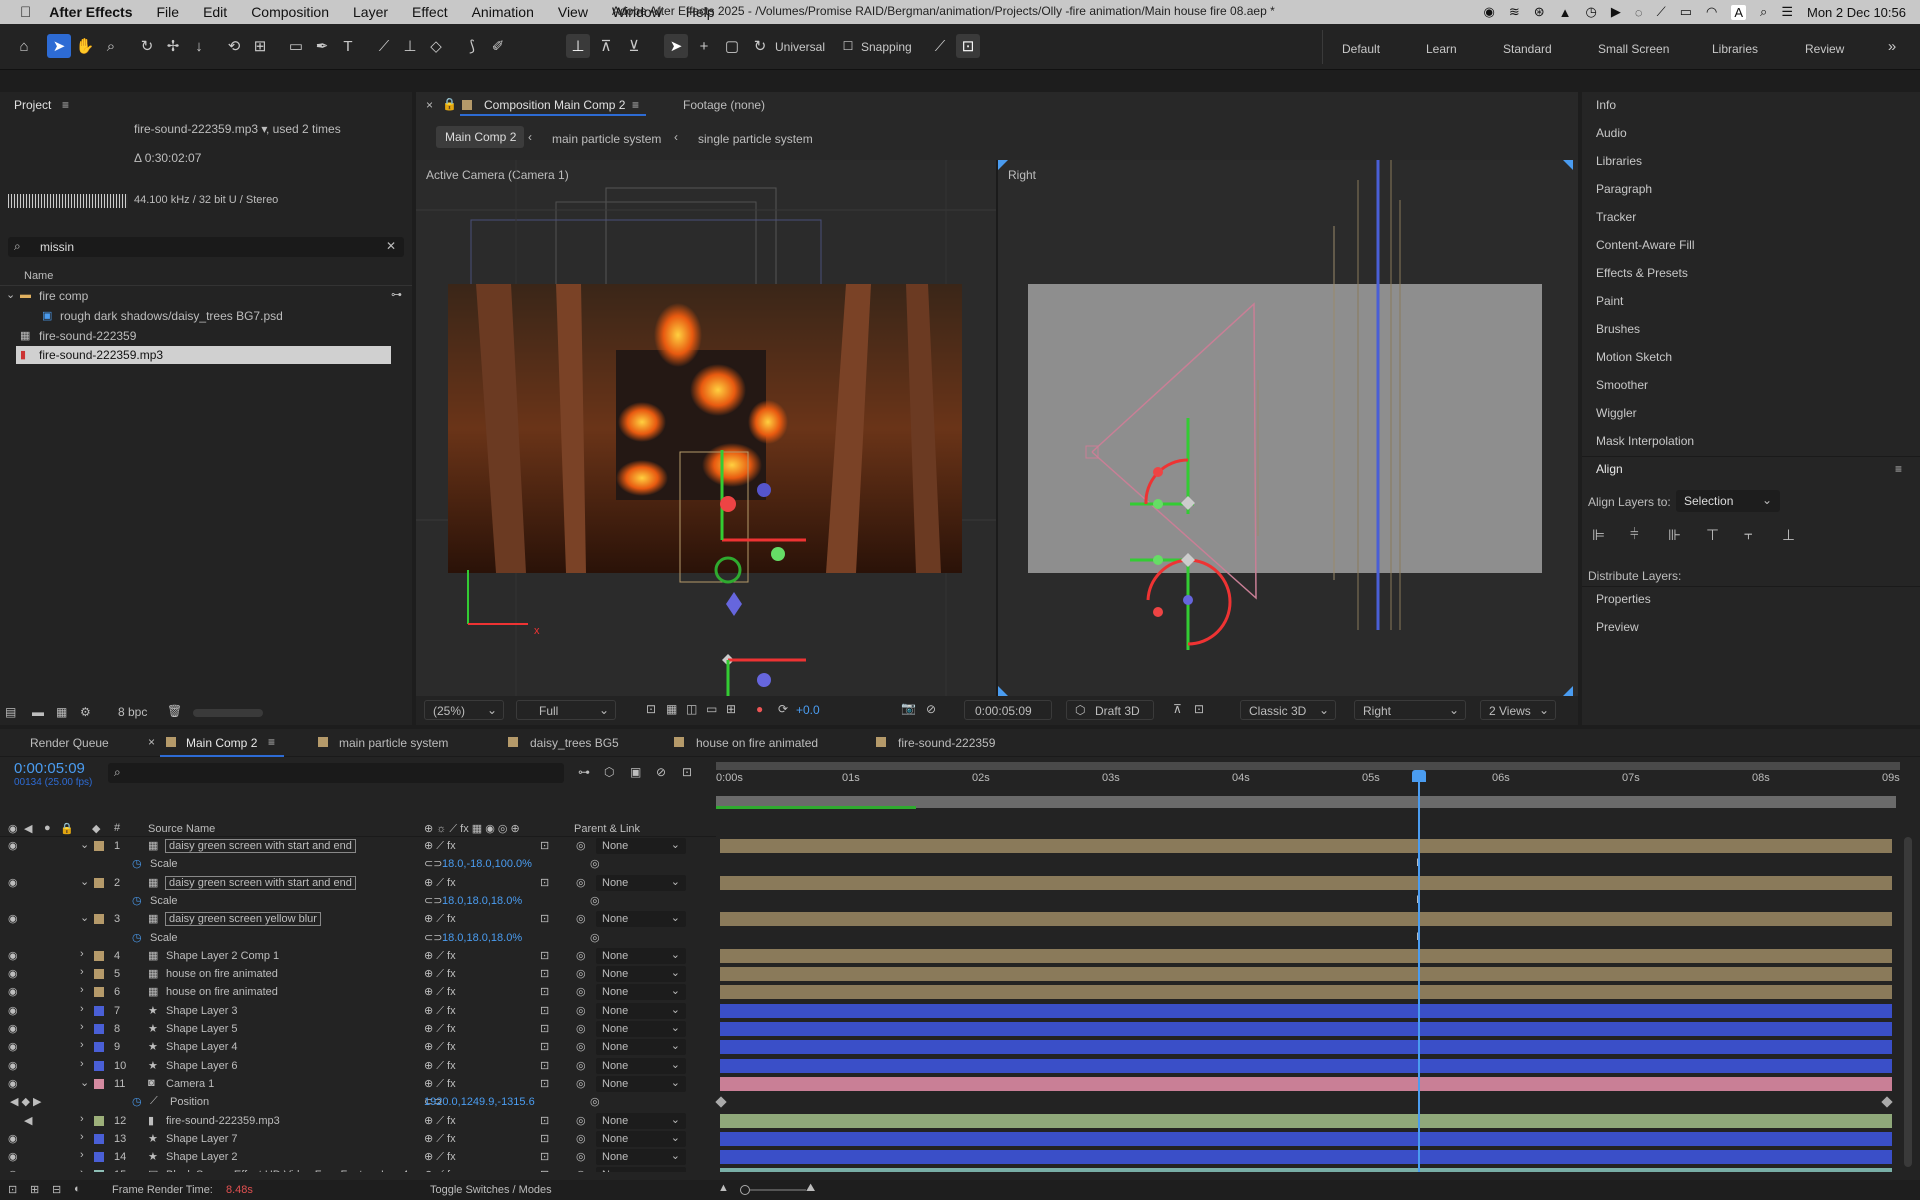 Image resolution: width=1920 pixels, height=1200 pixels. Describe the element at coordinates (1616, 413) in the screenshot. I see `panel-wiggler: Wiggler` at that location.